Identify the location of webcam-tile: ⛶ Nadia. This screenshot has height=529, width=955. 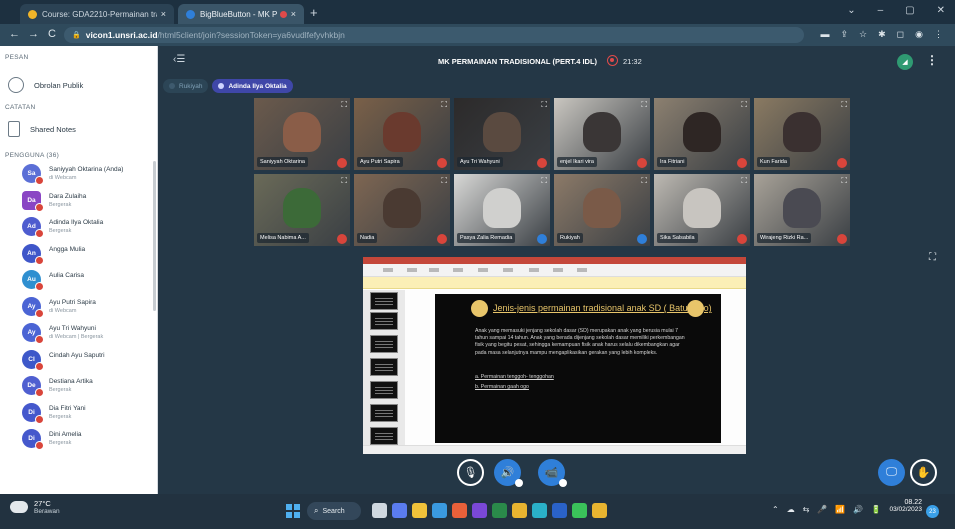
(402, 210).